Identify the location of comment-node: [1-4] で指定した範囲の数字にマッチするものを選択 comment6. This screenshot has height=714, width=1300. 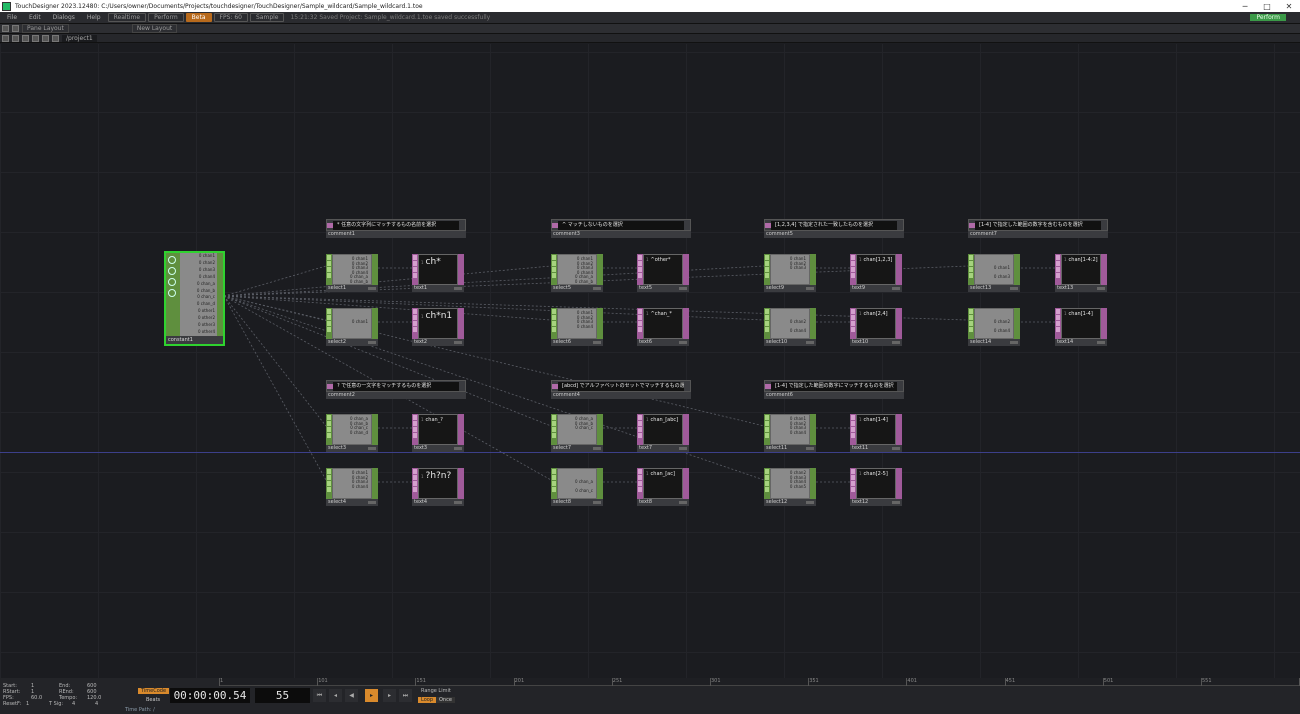
(834, 389).